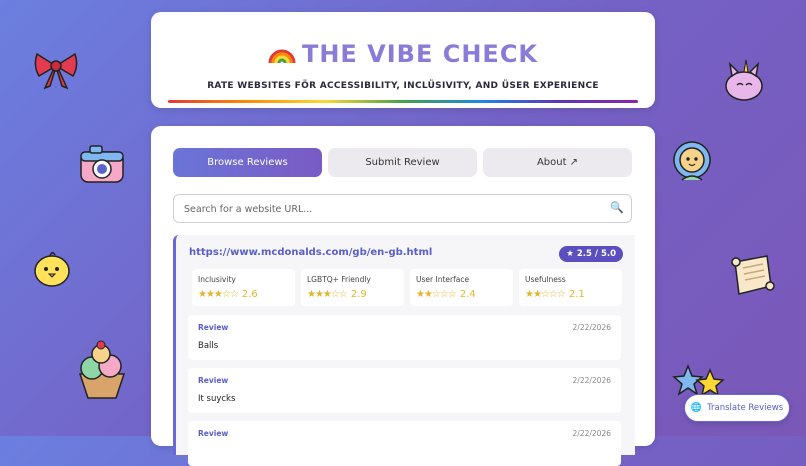 This screenshot has height=466, width=806. I want to click on review-comment: Review 2/22/2026, so click(404, 443).